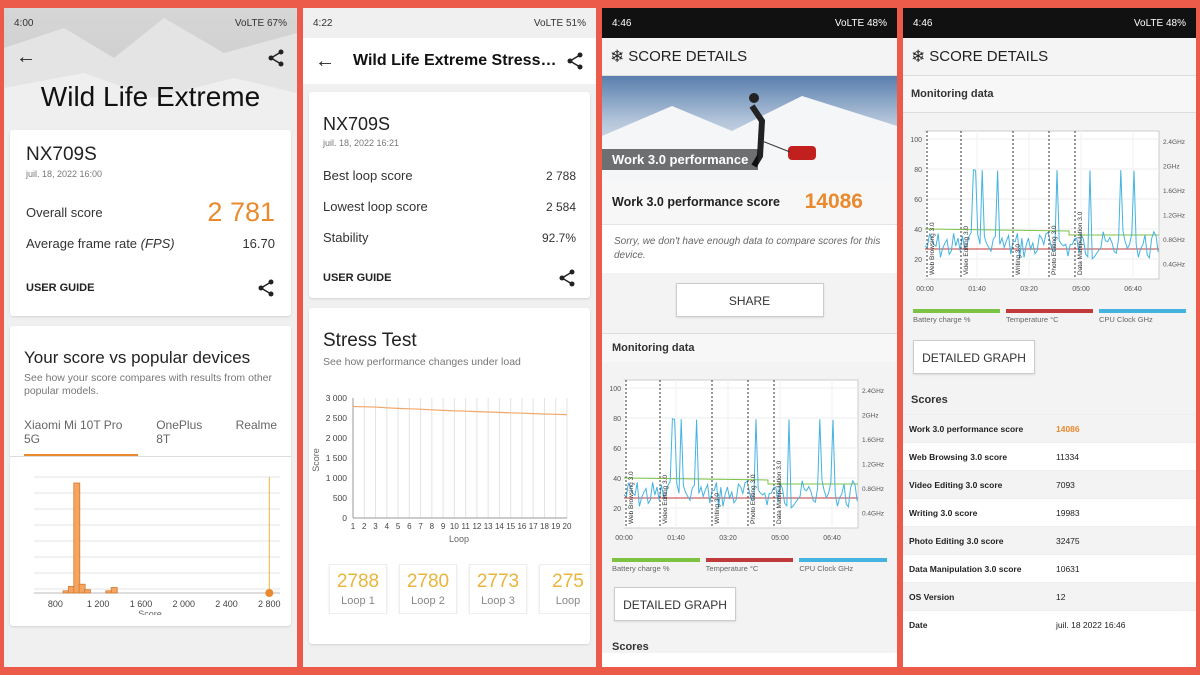 The width and height of the screenshot is (1200, 675). Describe the element at coordinates (150, 96) in the screenshot. I see `page-title: Wild Life Extreme` at that location.